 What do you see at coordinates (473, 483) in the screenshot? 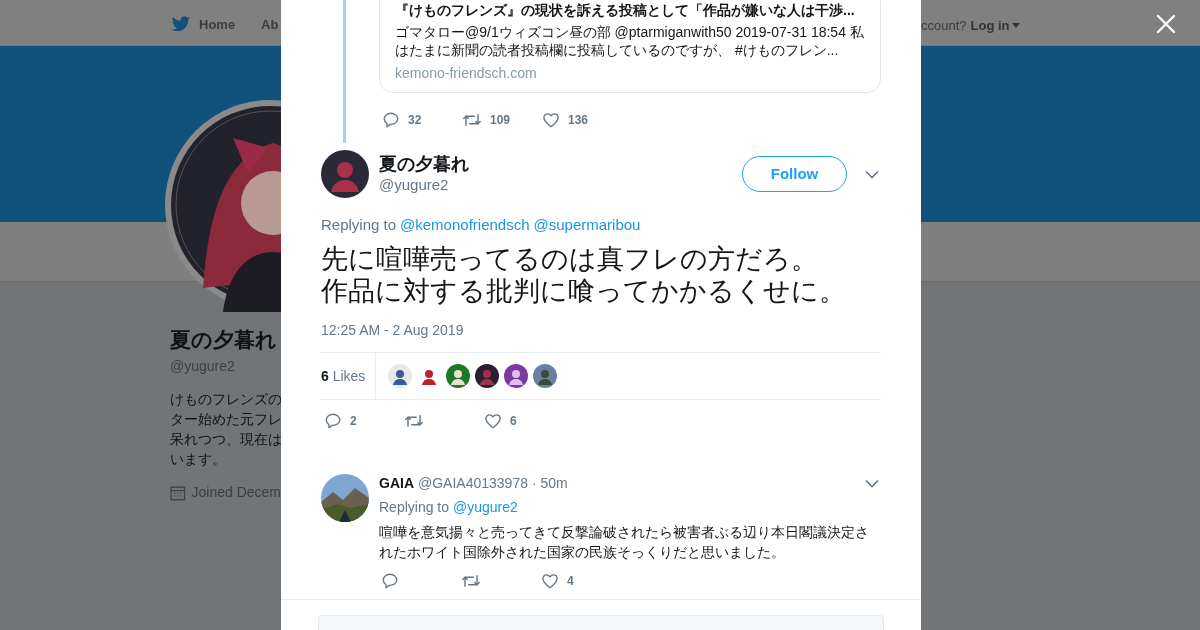
I see `user-handle: @GAIA40133978` at bounding box center [473, 483].